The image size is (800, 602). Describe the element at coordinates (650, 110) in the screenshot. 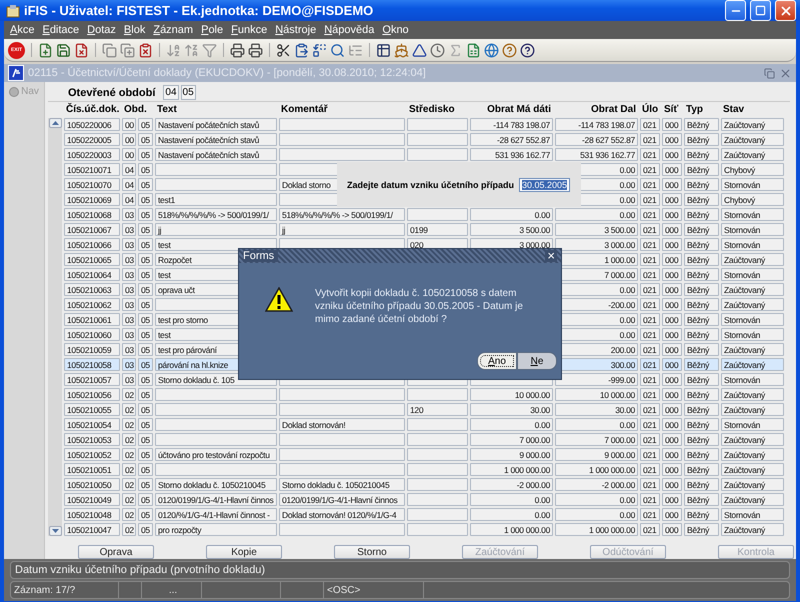

I see `column-header: Úlo` at that location.